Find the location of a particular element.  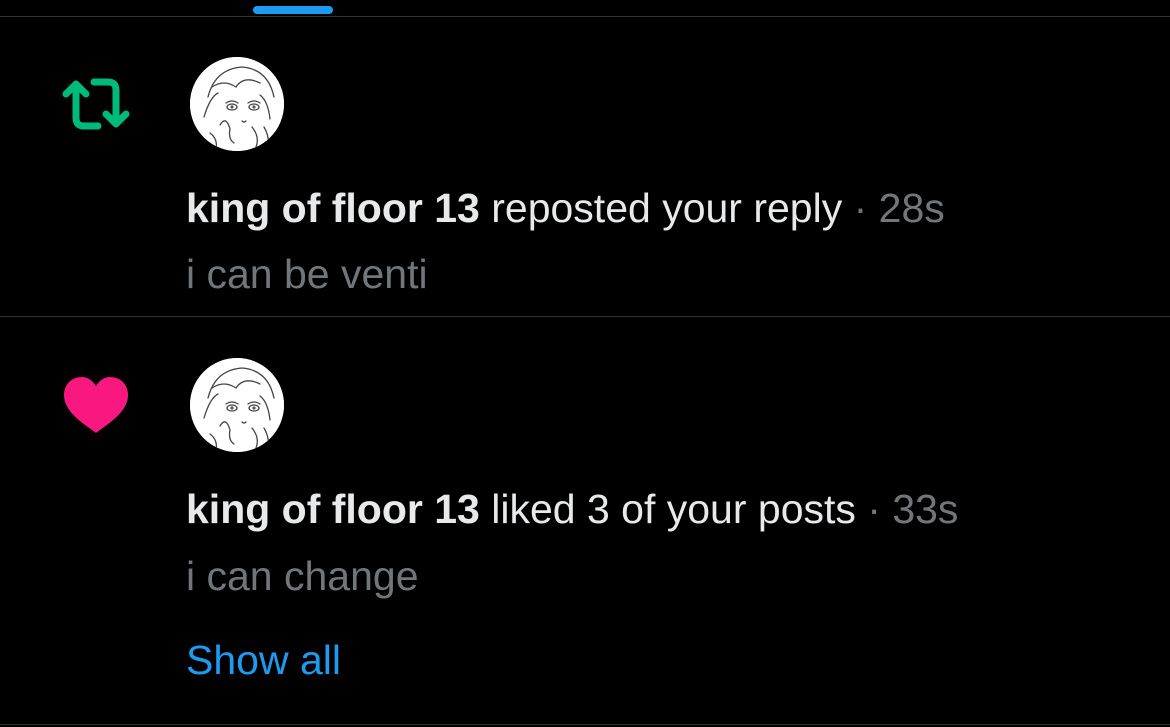

timestamp: 33s is located at coordinates (925, 509).